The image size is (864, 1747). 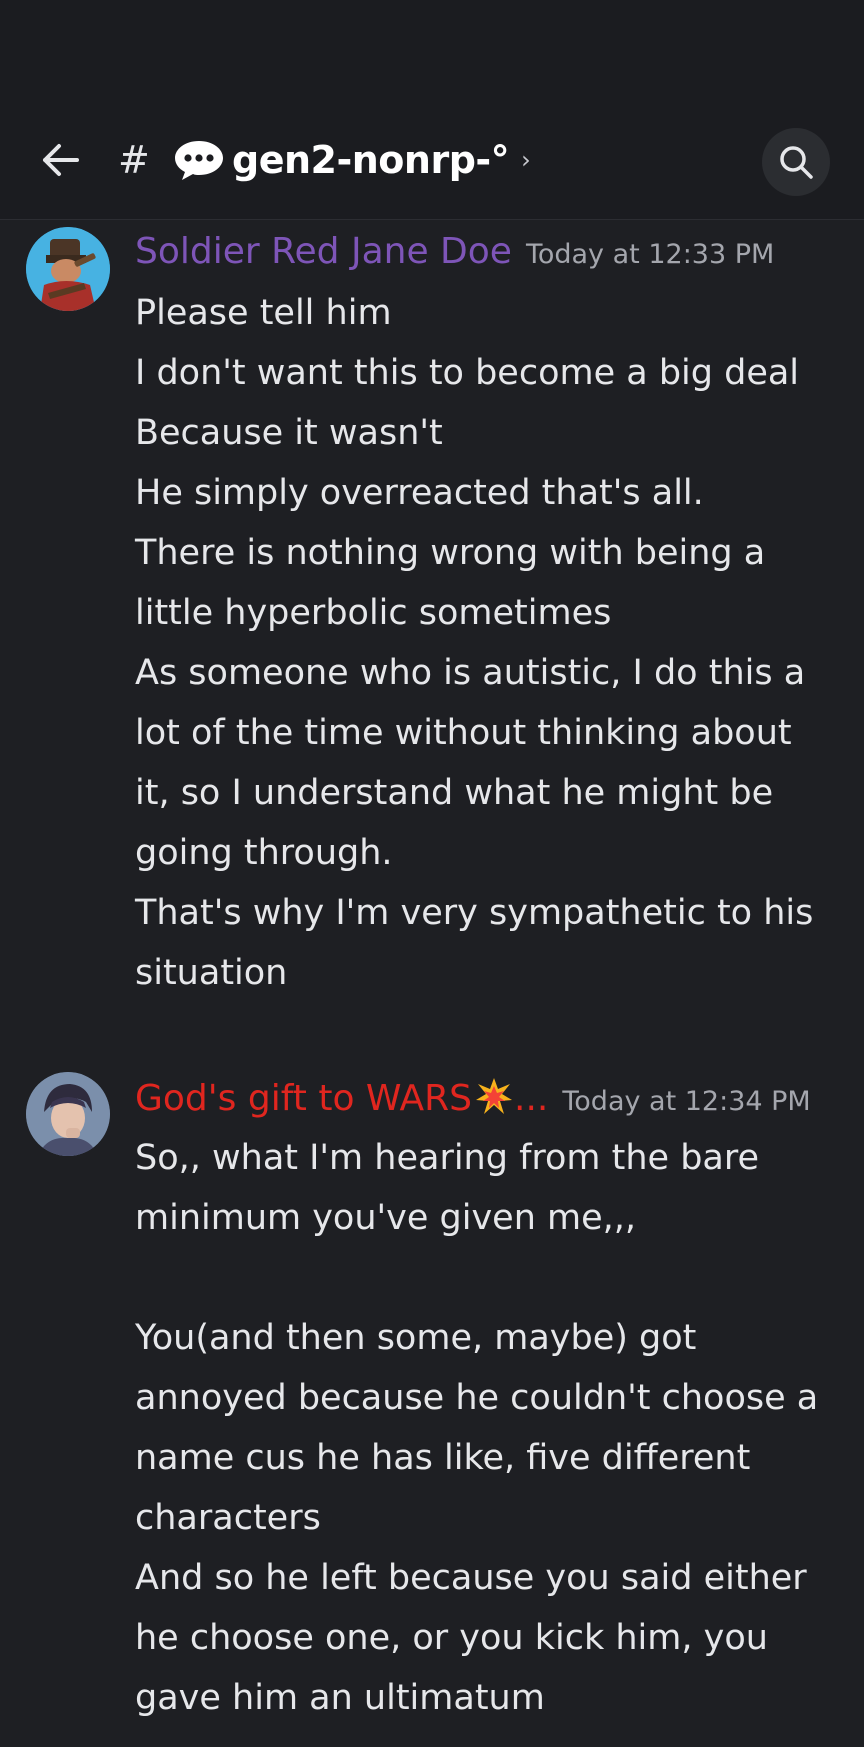 I want to click on arrow-left-icon, so click(x=61, y=160).